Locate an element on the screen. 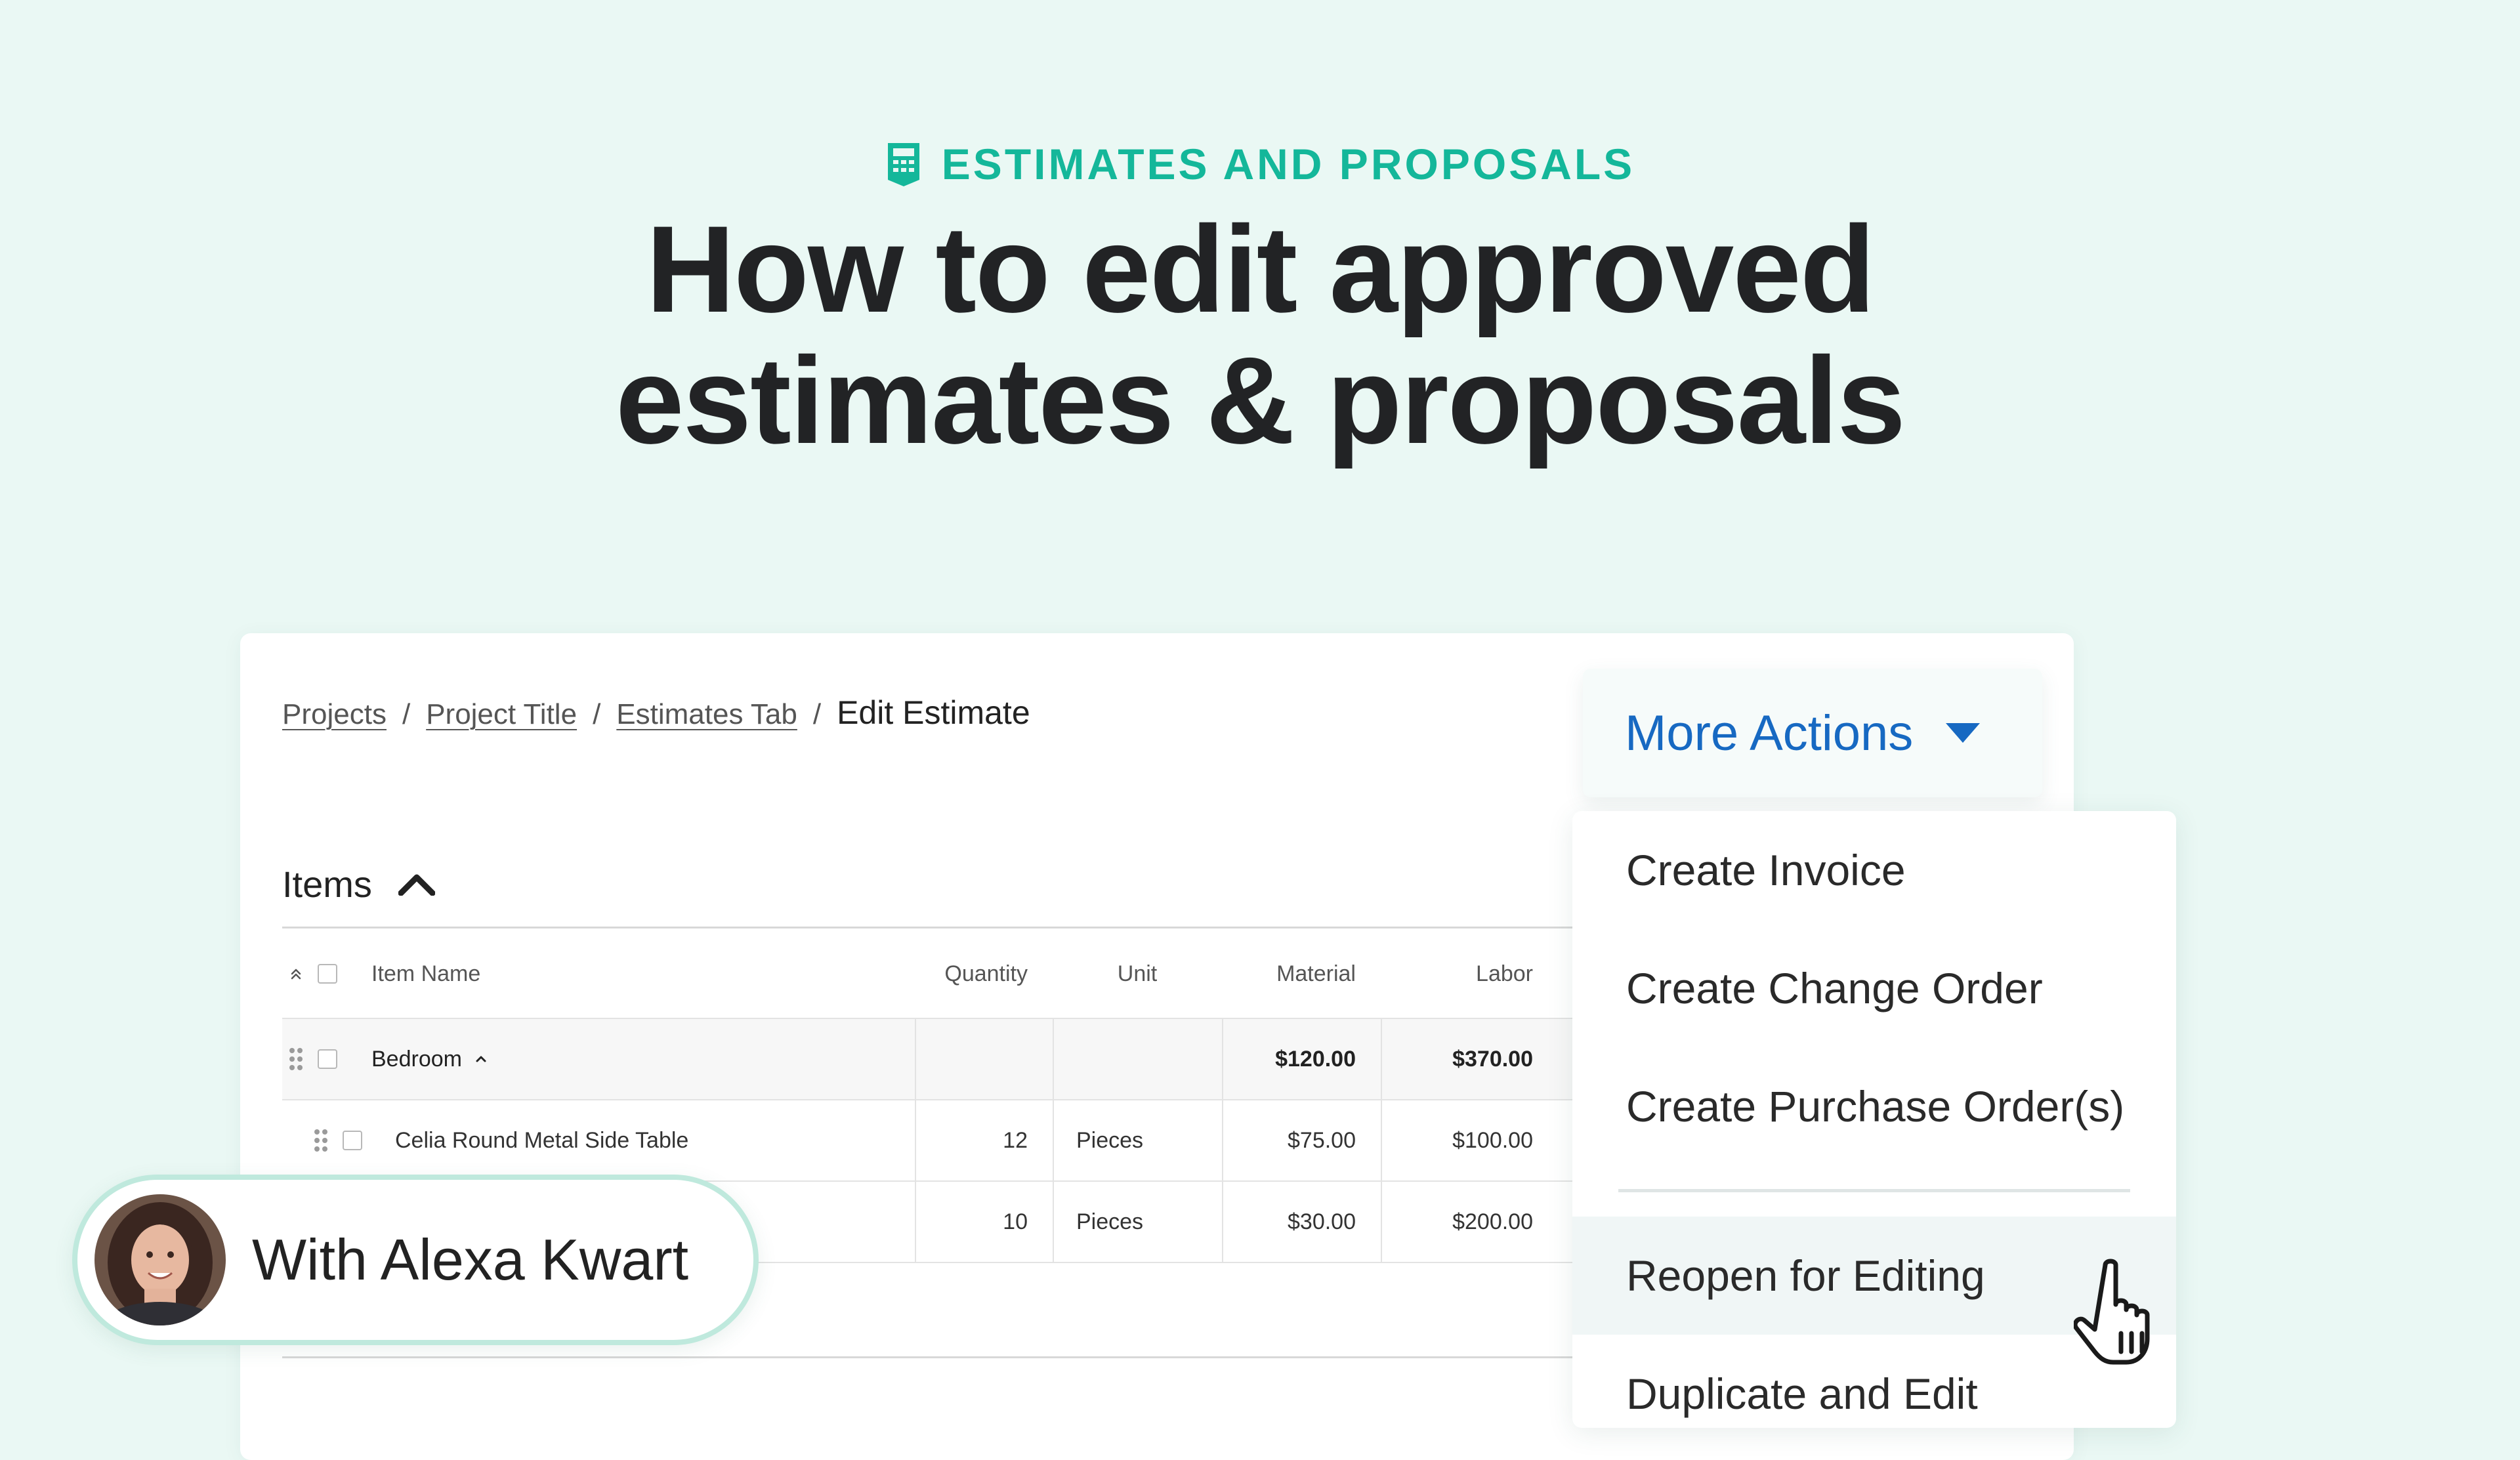  column-header-unit: Unit is located at coordinates (1137, 974).